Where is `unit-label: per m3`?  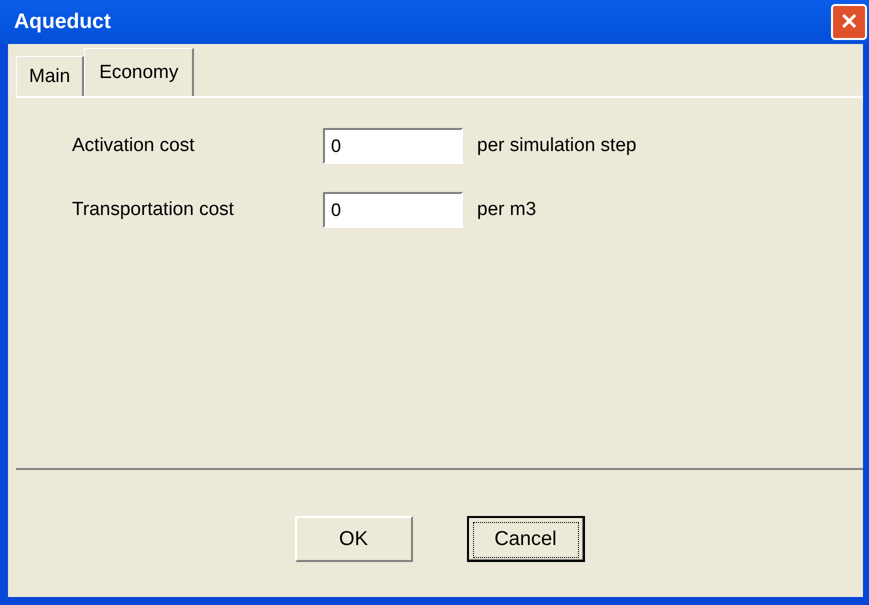
unit-label: per m3 is located at coordinates (506, 210).